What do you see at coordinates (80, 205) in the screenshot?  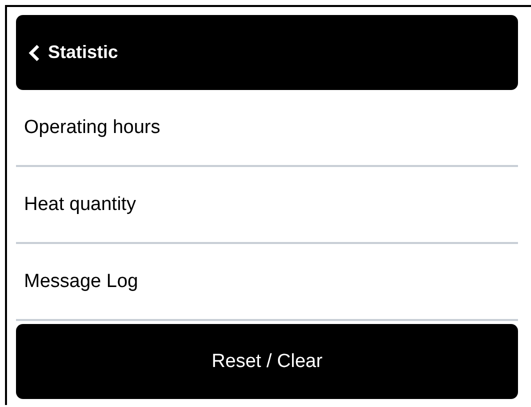 I see `menu-item: Heat quantity` at bounding box center [80, 205].